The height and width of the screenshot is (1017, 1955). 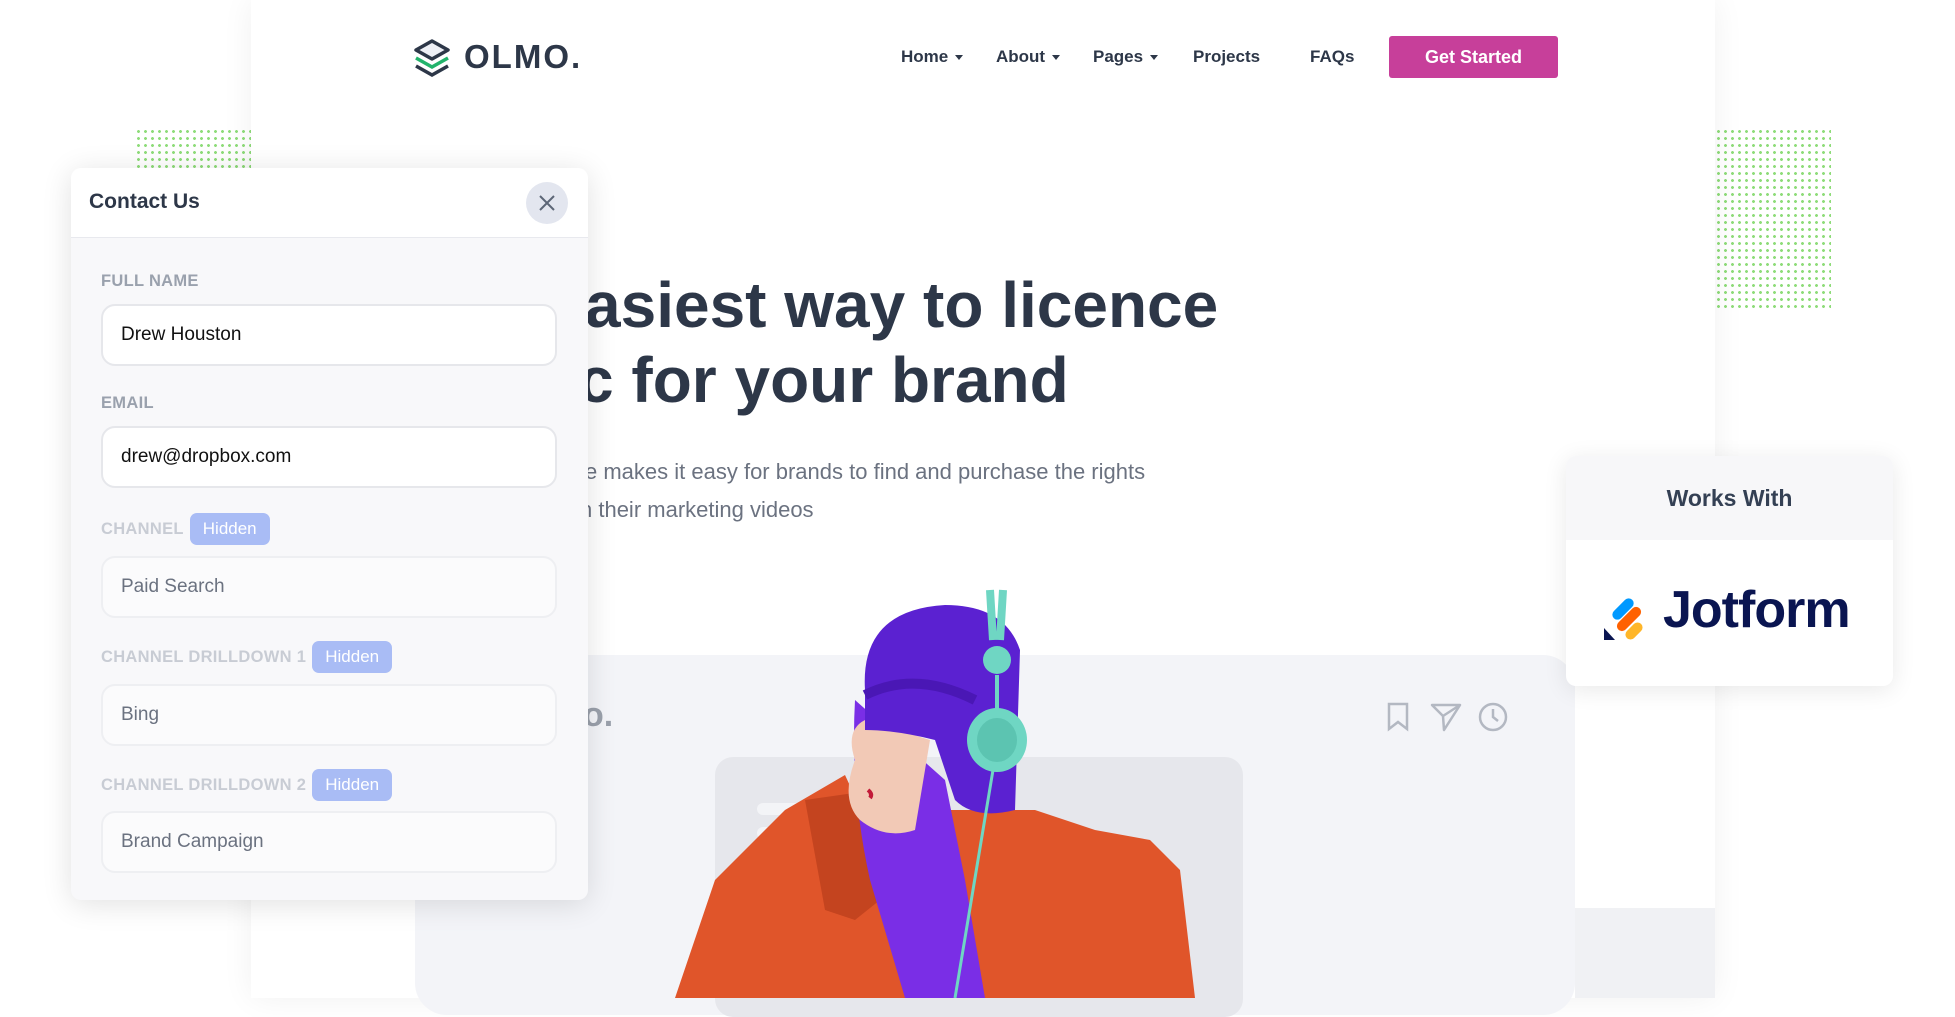 What do you see at coordinates (1021, 56) in the screenshot?
I see `nav-about-label: About` at bounding box center [1021, 56].